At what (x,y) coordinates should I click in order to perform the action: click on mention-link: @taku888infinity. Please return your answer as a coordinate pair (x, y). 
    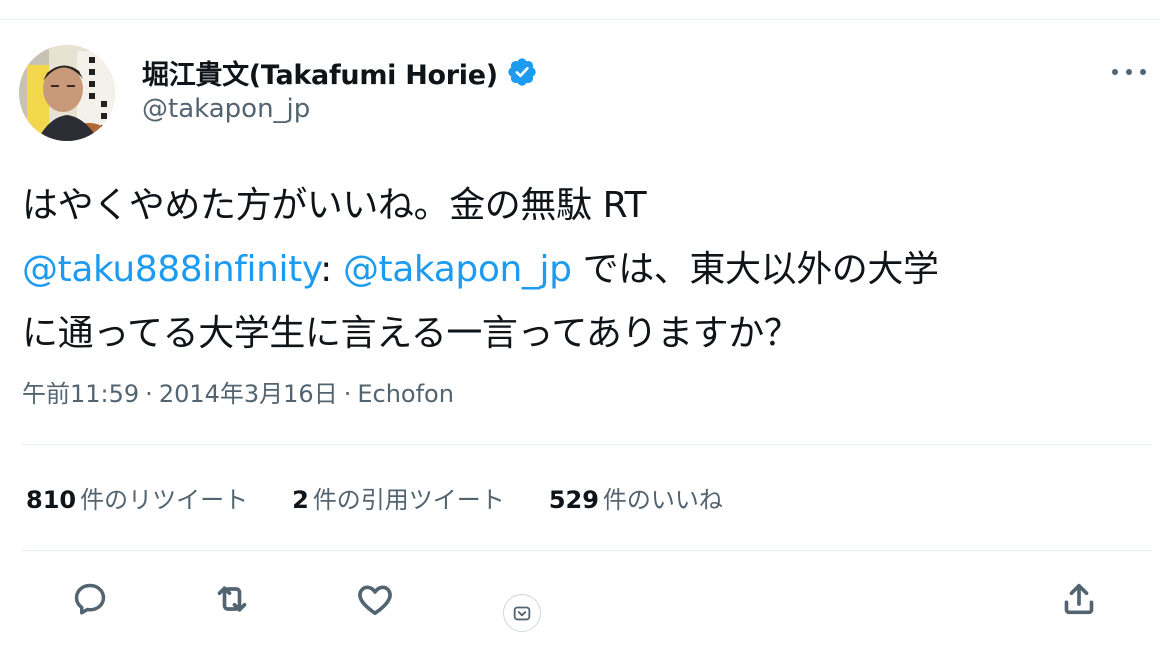
    Looking at the image, I should click on (171, 269).